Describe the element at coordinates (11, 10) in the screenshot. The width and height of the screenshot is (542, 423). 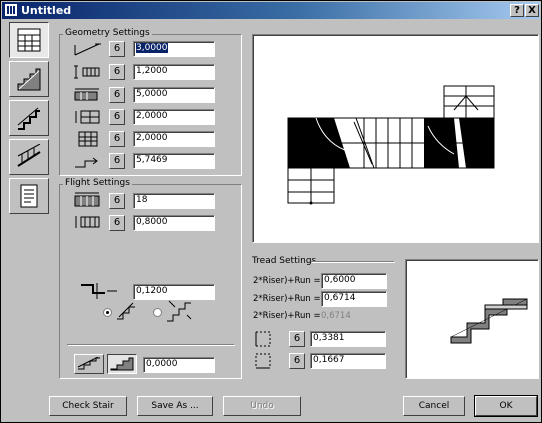
I see `app-icon` at that location.